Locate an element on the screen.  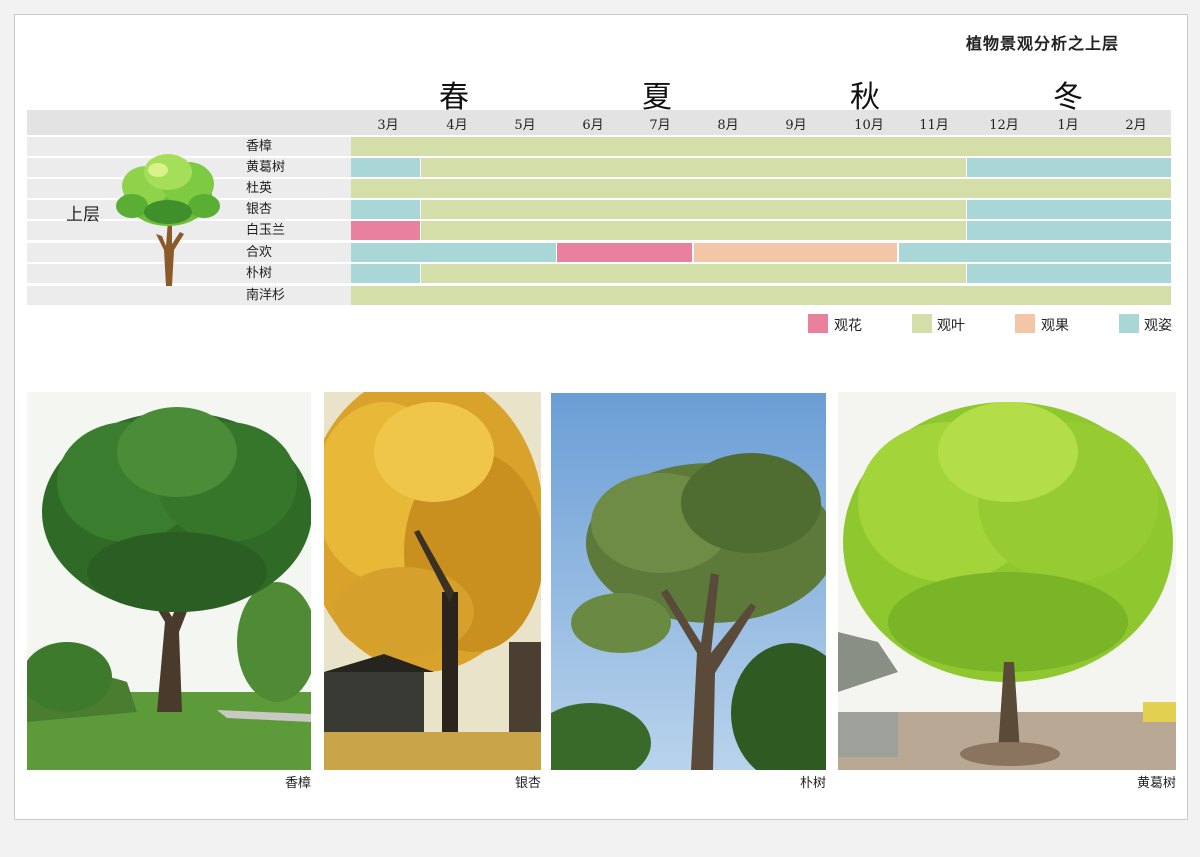
month-label: 11月 is located at coordinates (934, 125).